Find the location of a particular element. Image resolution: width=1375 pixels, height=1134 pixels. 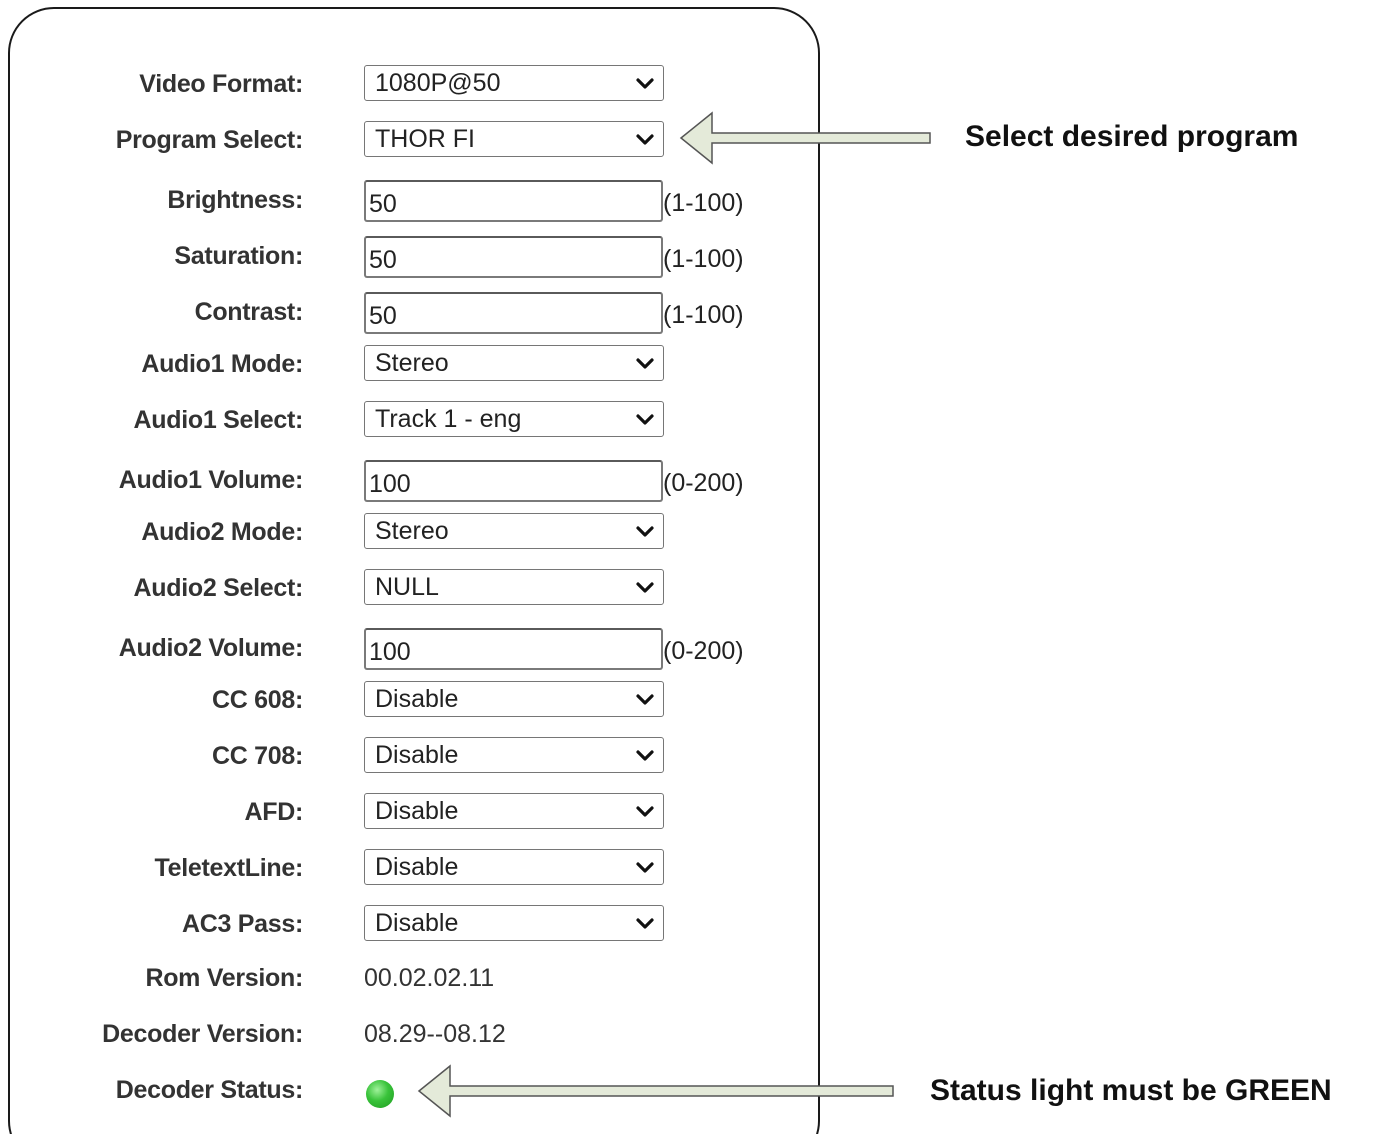

decoder-status-label: Decoder Status: is located at coordinates (209, 1090).